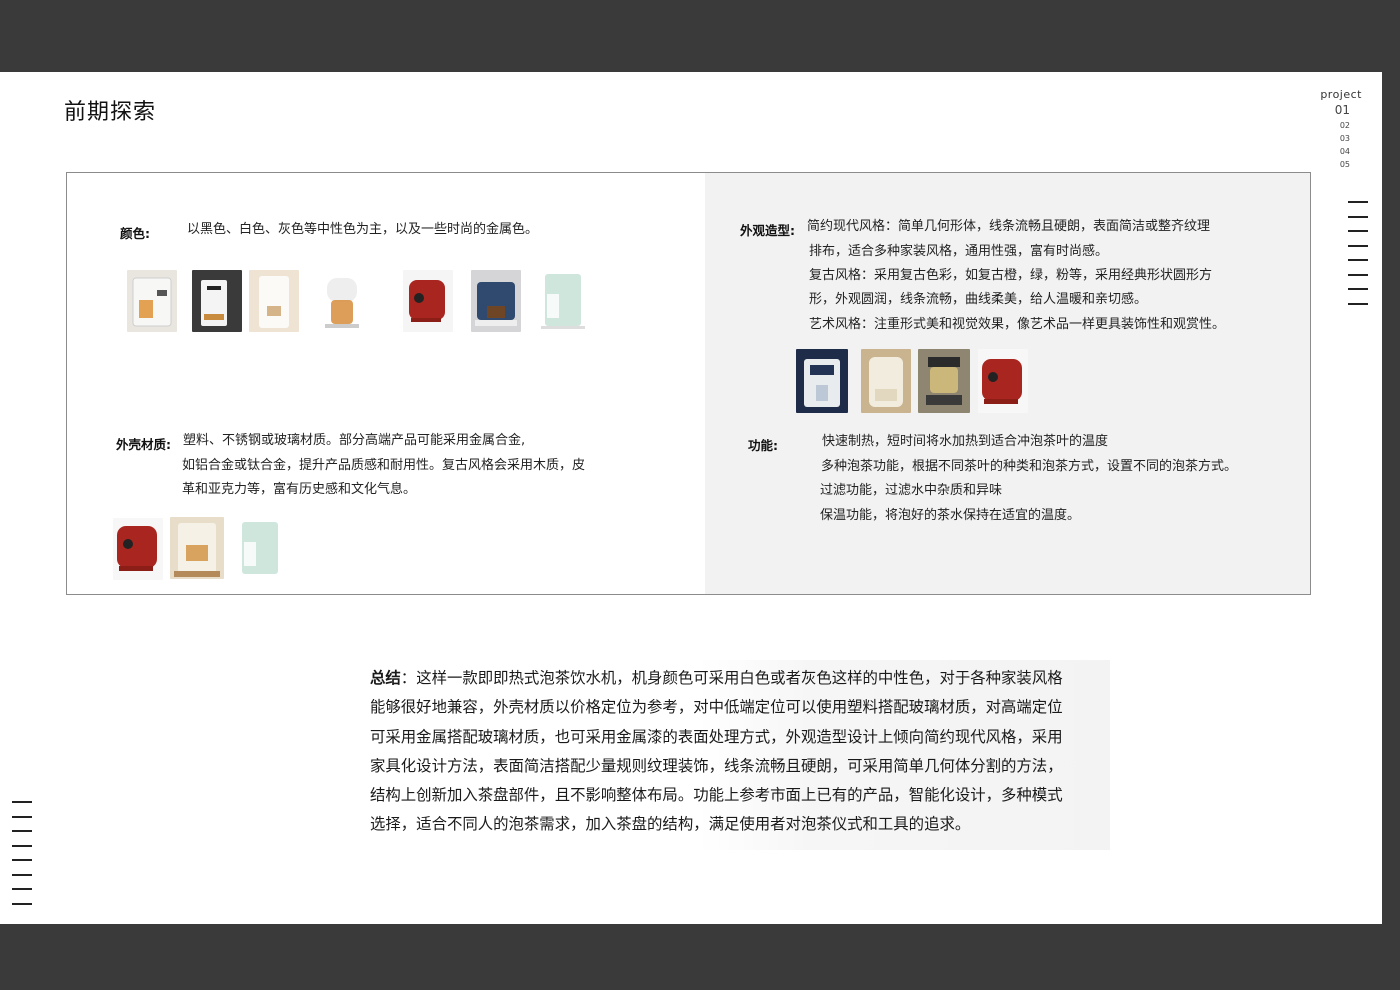 This screenshot has width=1400, height=990. I want to click on product-image-cream-dispenser, so click(274, 301).